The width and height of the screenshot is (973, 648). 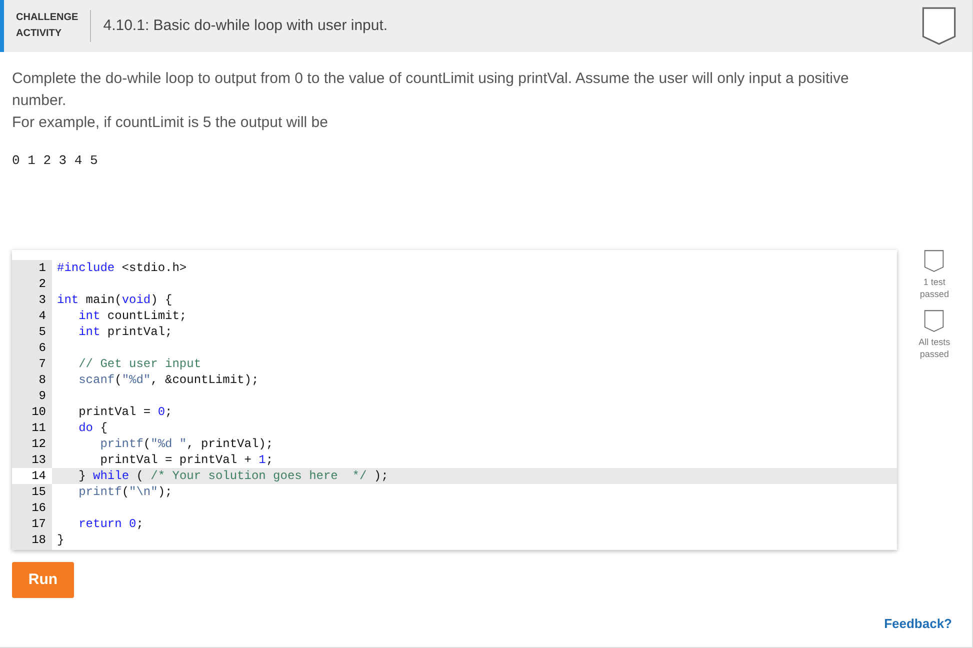 What do you see at coordinates (32, 300) in the screenshot?
I see `line-number: 3` at bounding box center [32, 300].